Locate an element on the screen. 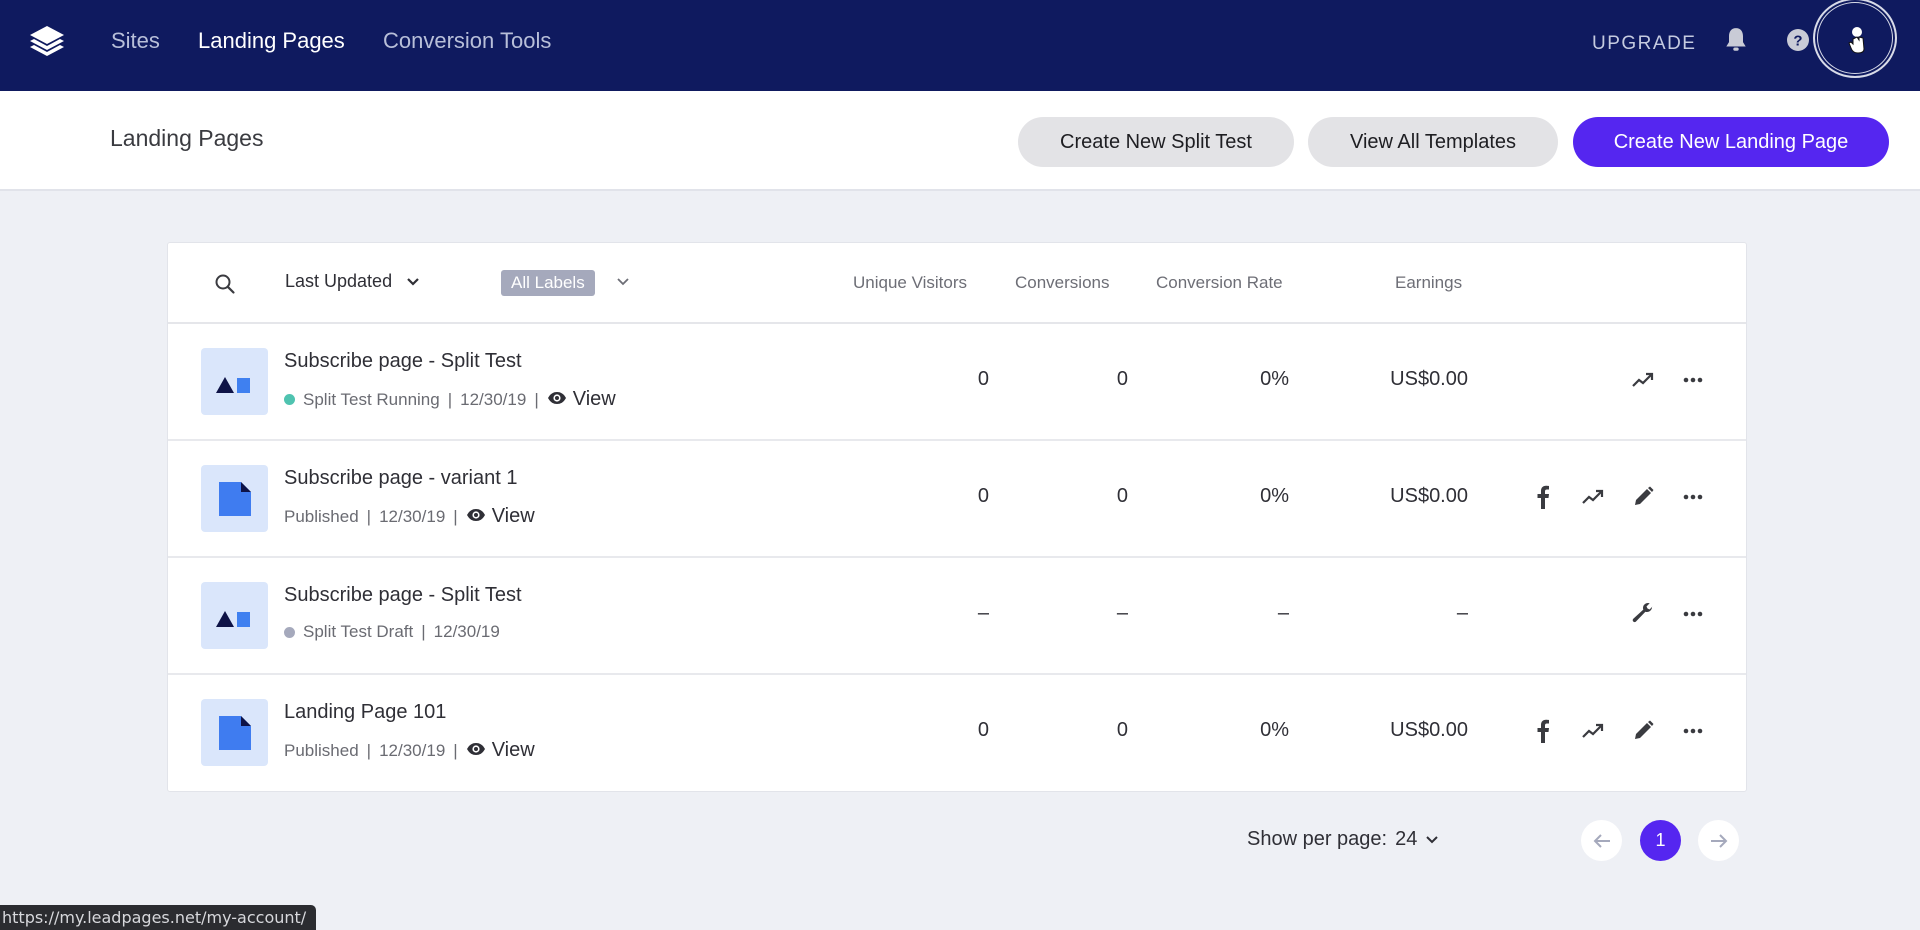 The width and height of the screenshot is (1920, 930). bell-icon is located at coordinates (1736, 40).